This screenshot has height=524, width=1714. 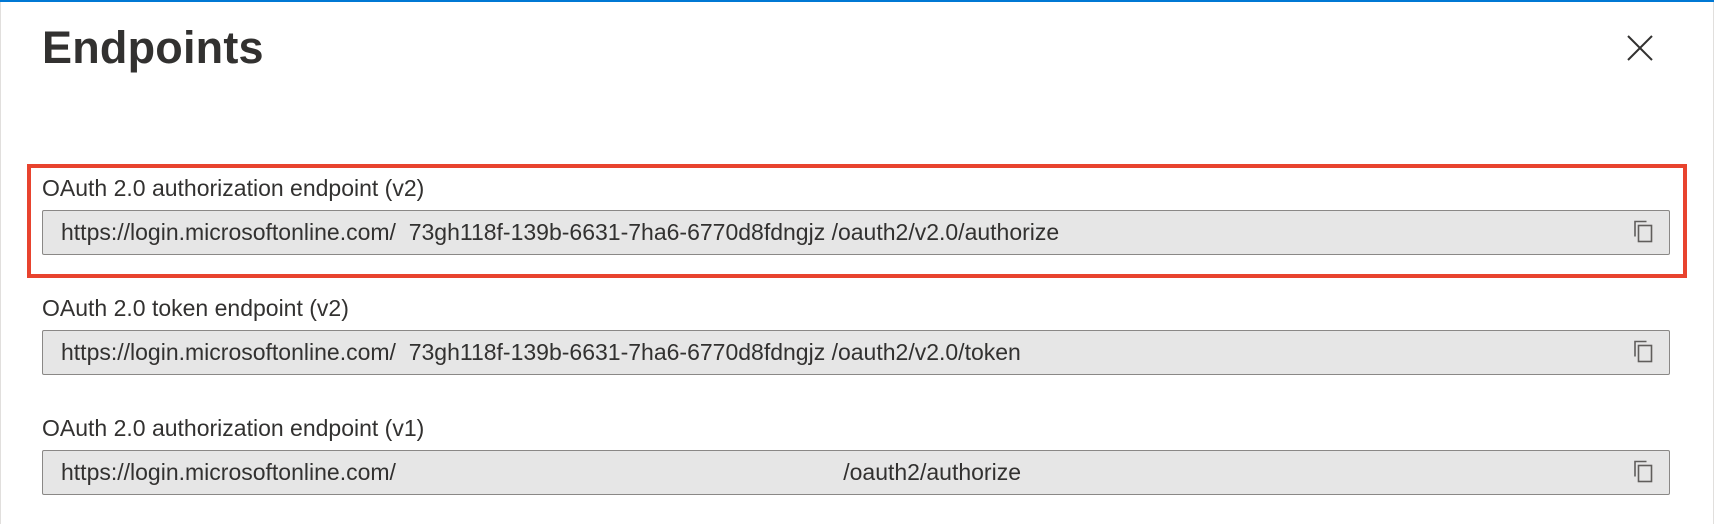 I want to click on endpoint-label: OAuth 2.0 authorization endpoint (v1), so click(x=233, y=428).